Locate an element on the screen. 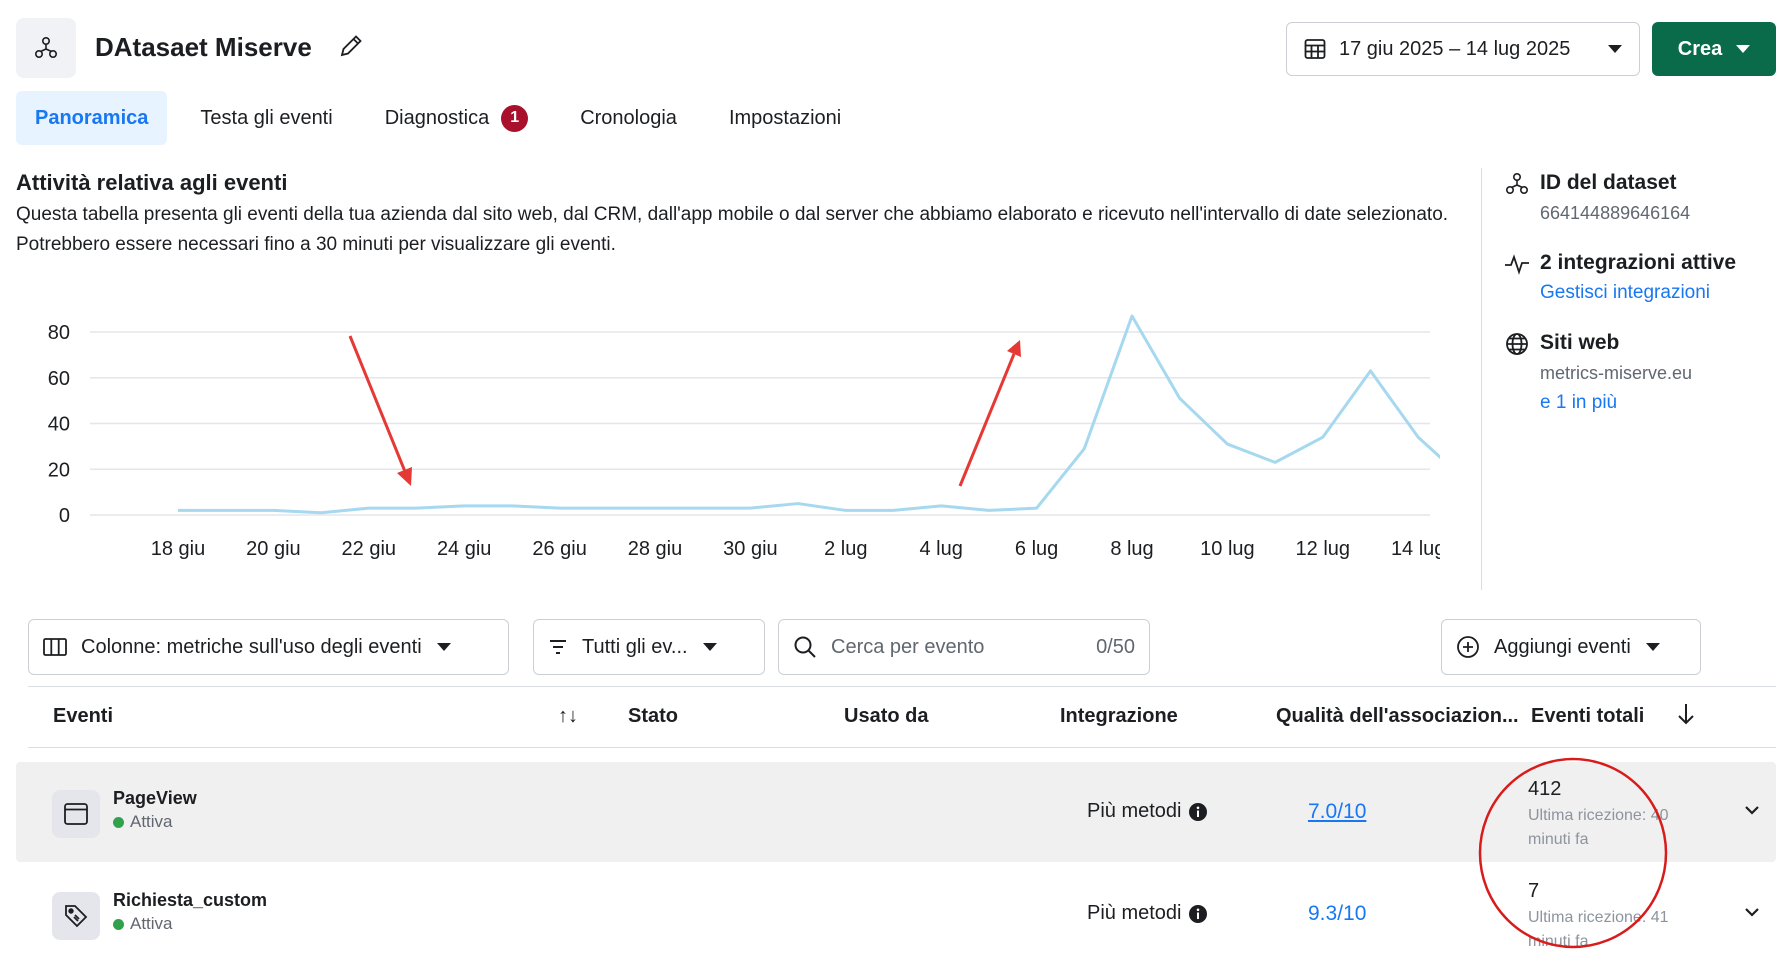  add-events-button: Aggiungi eventi is located at coordinates (1571, 647).